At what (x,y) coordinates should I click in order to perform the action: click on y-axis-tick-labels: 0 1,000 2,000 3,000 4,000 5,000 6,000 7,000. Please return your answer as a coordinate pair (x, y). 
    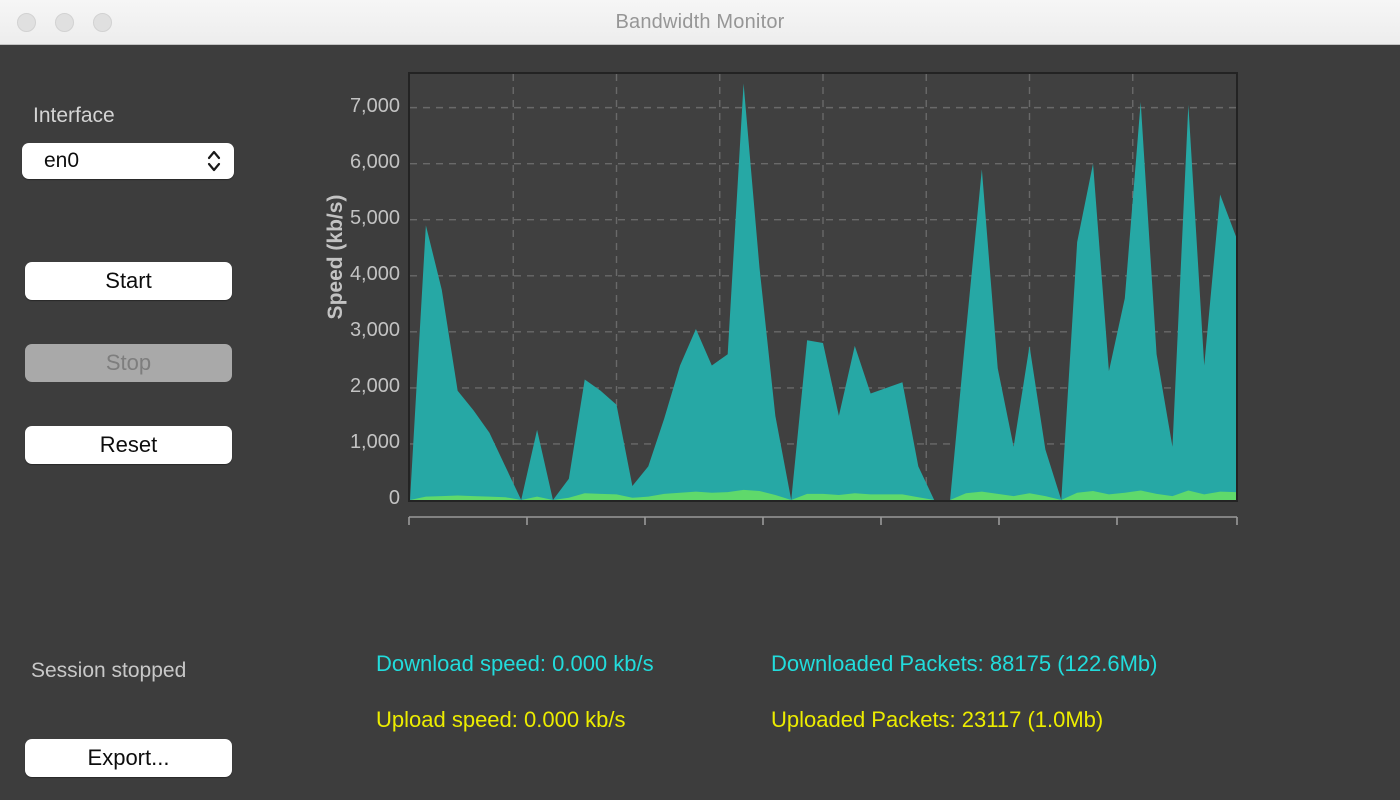
    Looking at the image, I should click on (355, 285).